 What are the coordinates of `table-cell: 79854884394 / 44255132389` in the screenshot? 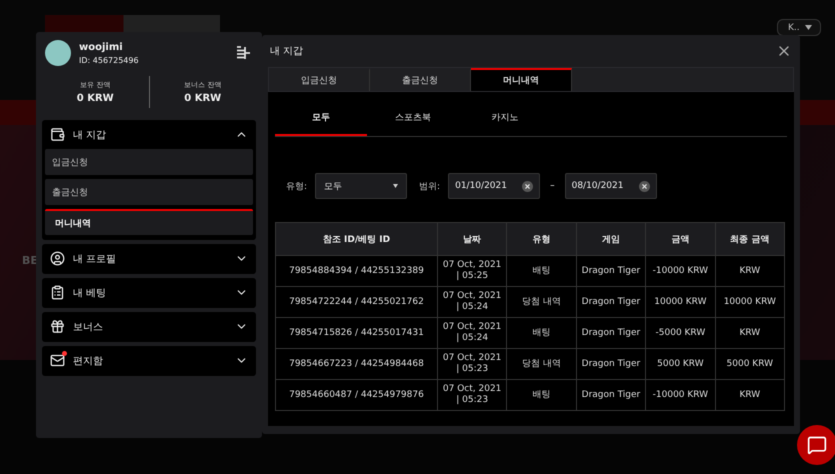 It's located at (357, 271).